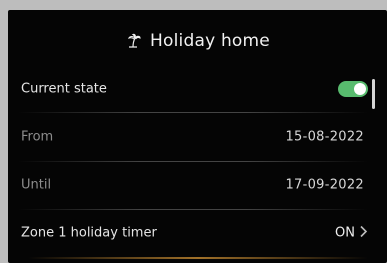 This screenshot has height=263, width=387. I want to click on zone-holiday-timer-value: ON, so click(351, 233).